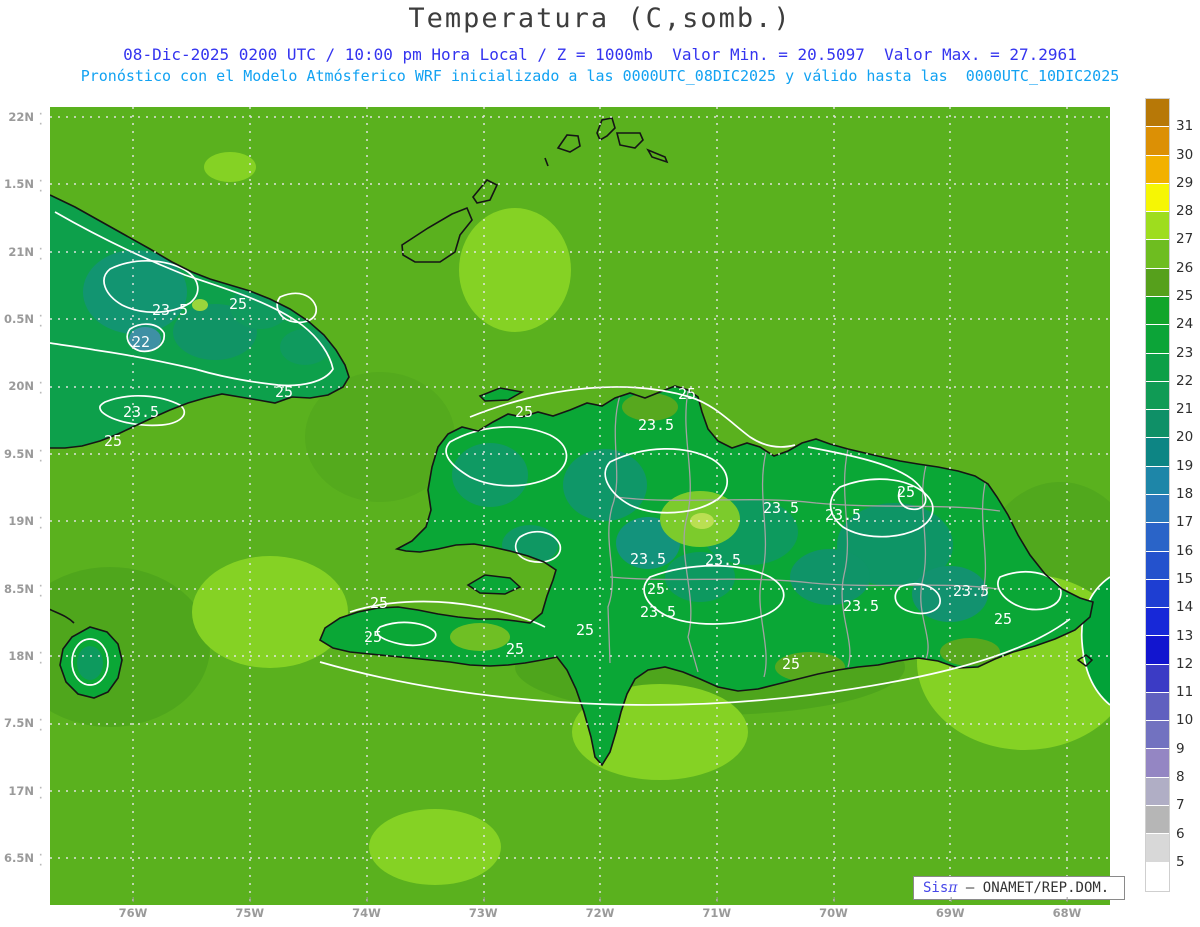  What do you see at coordinates (22, 389) in the screenshot?
I see `y-axis-label: 20N` at bounding box center [22, 389].